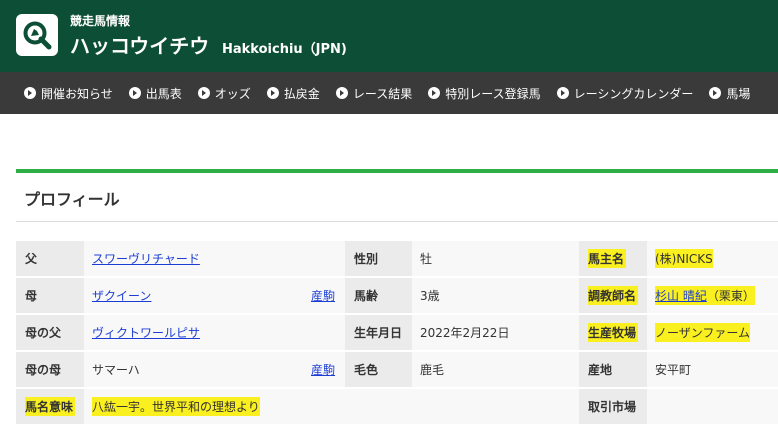 This screenshot has height=424, width=778. I want to click on logo, so click(37, 35).